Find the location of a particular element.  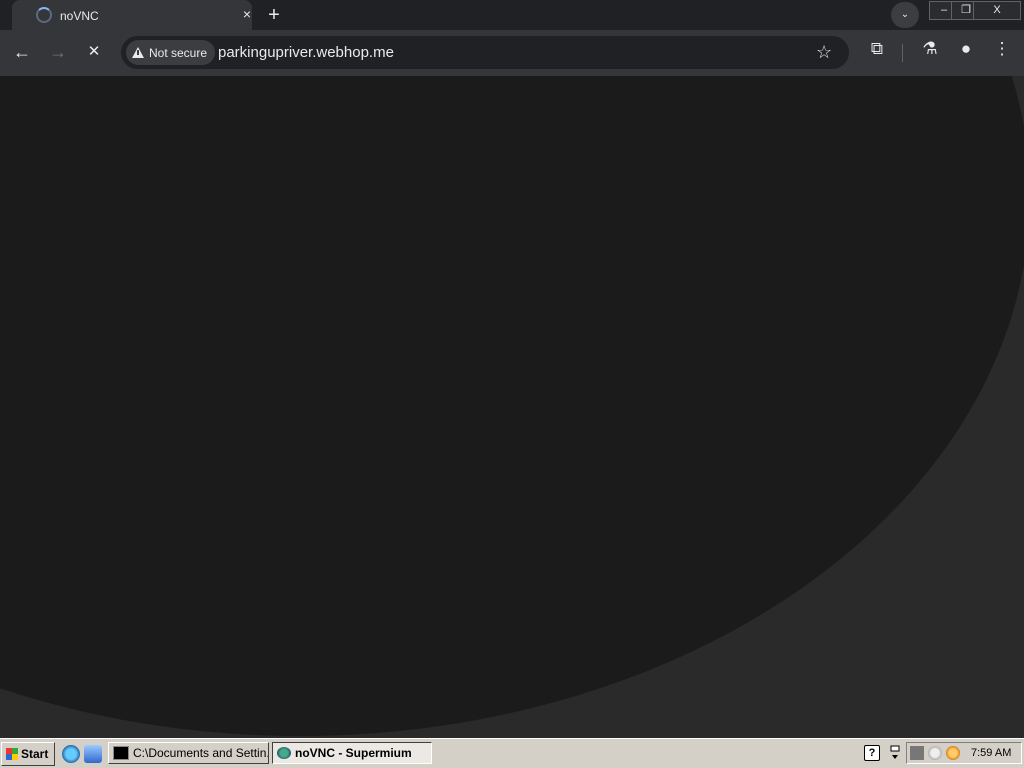

tab-novnc: noVNC × is located at coordinates (132, 15).